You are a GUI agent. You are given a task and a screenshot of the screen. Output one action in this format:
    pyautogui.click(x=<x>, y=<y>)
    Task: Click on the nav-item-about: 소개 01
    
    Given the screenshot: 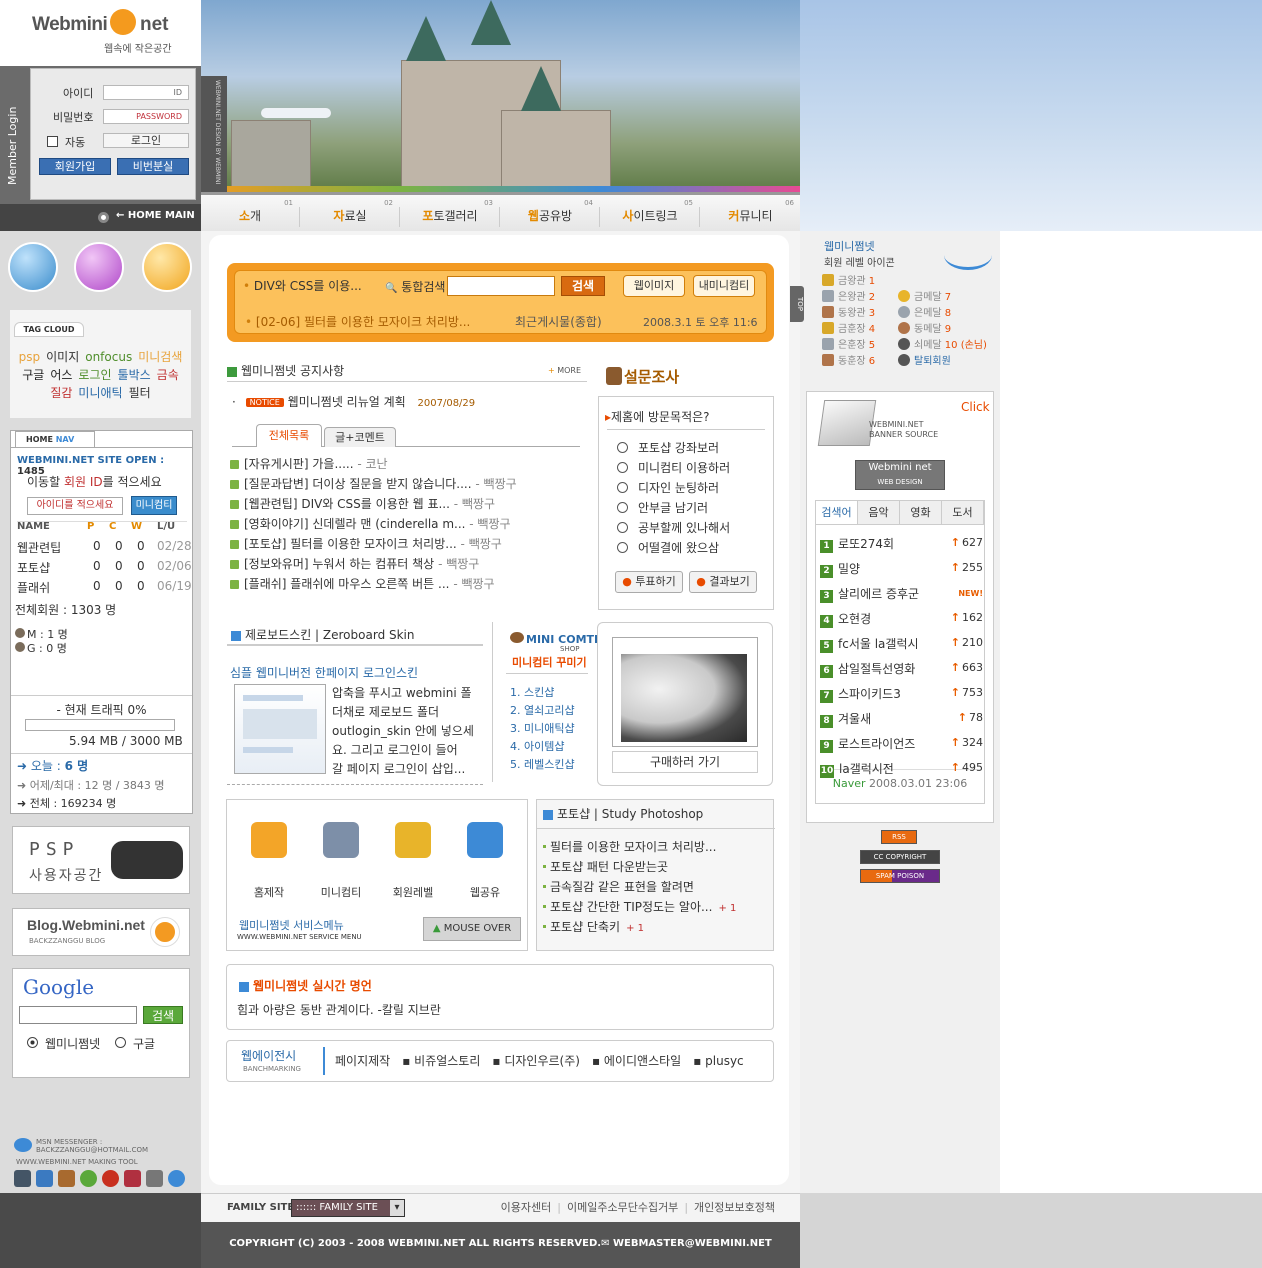 What is the action you would take?
    pyautogui.click(x=250, y=213)
    